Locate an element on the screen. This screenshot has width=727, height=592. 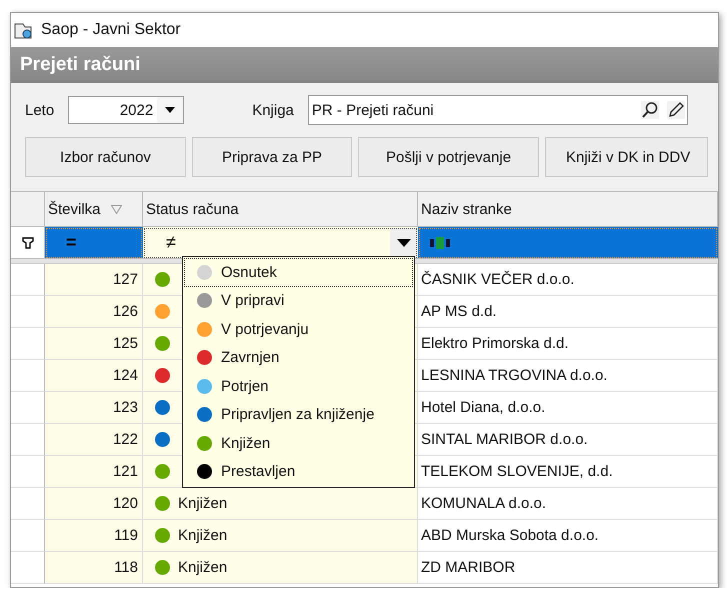
caret-icon is located at coordinates (170, 110).